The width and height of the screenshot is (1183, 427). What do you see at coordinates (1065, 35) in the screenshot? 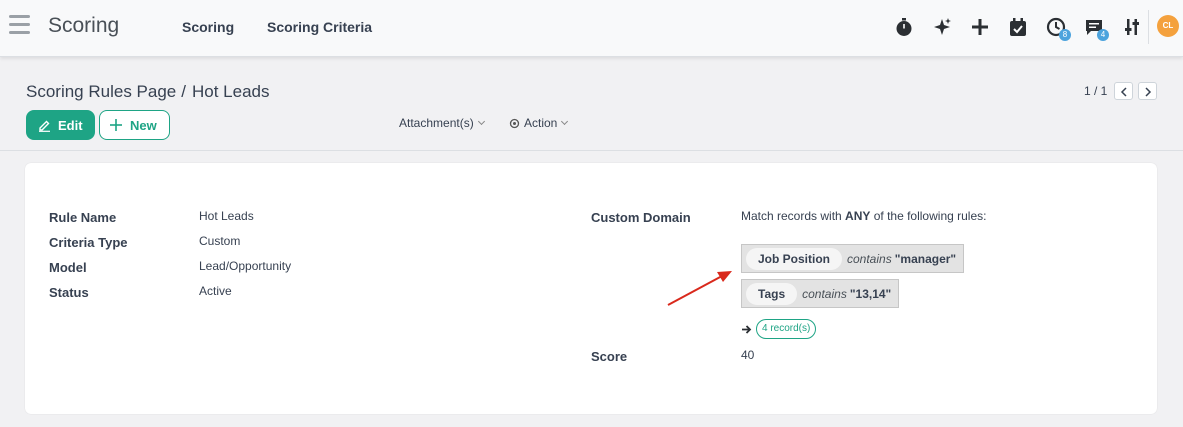
I see `activity-count-badge: 8` at bounding box center [1065, 35].